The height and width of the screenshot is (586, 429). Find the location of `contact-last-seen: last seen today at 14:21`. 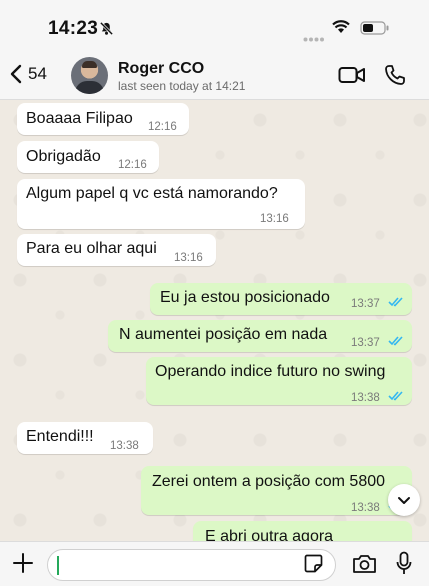

contact-last-seen: last seen today at 14:21 is located at coordinates (182, 86).